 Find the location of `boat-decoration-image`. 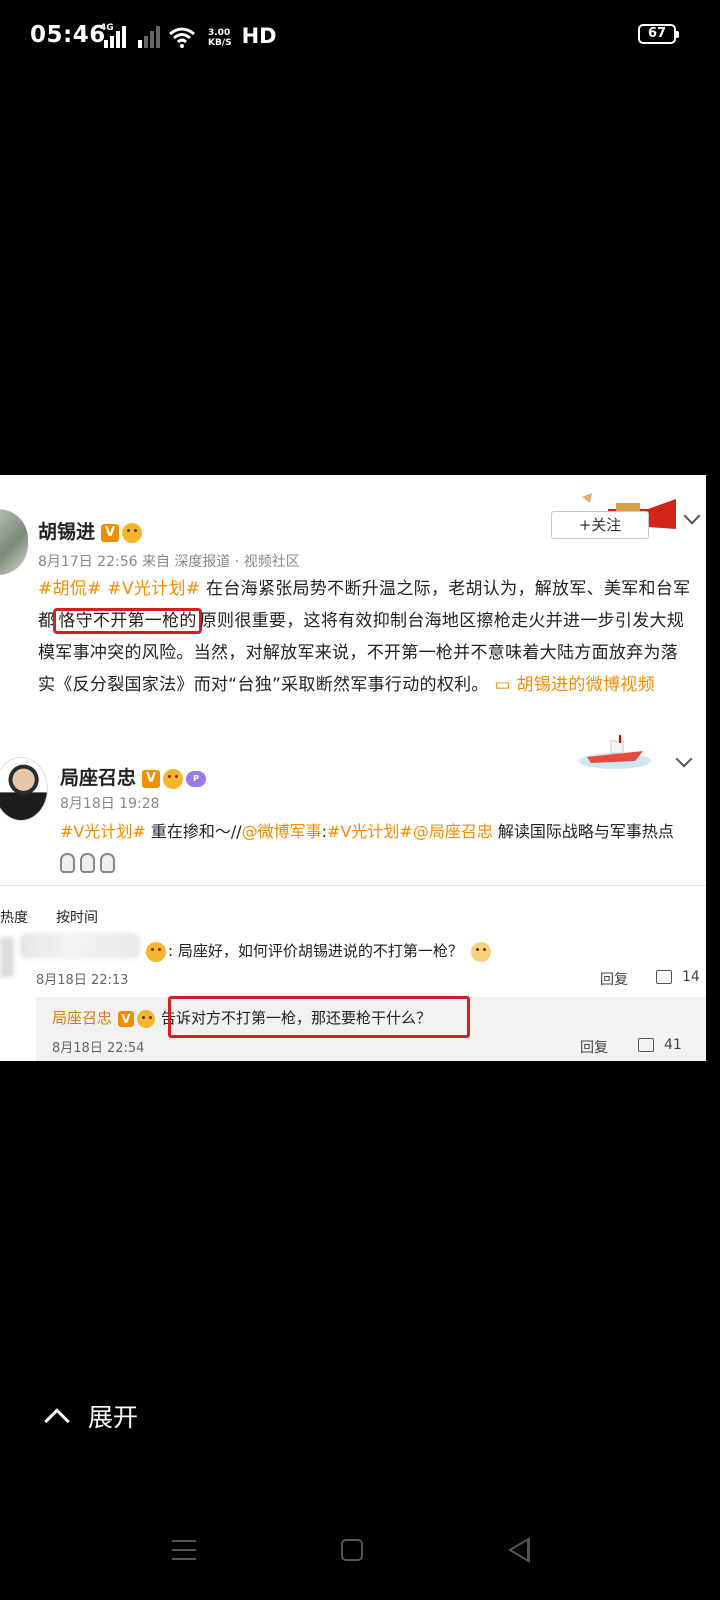

boat-decoration-image is located at coordinates (615, 752).